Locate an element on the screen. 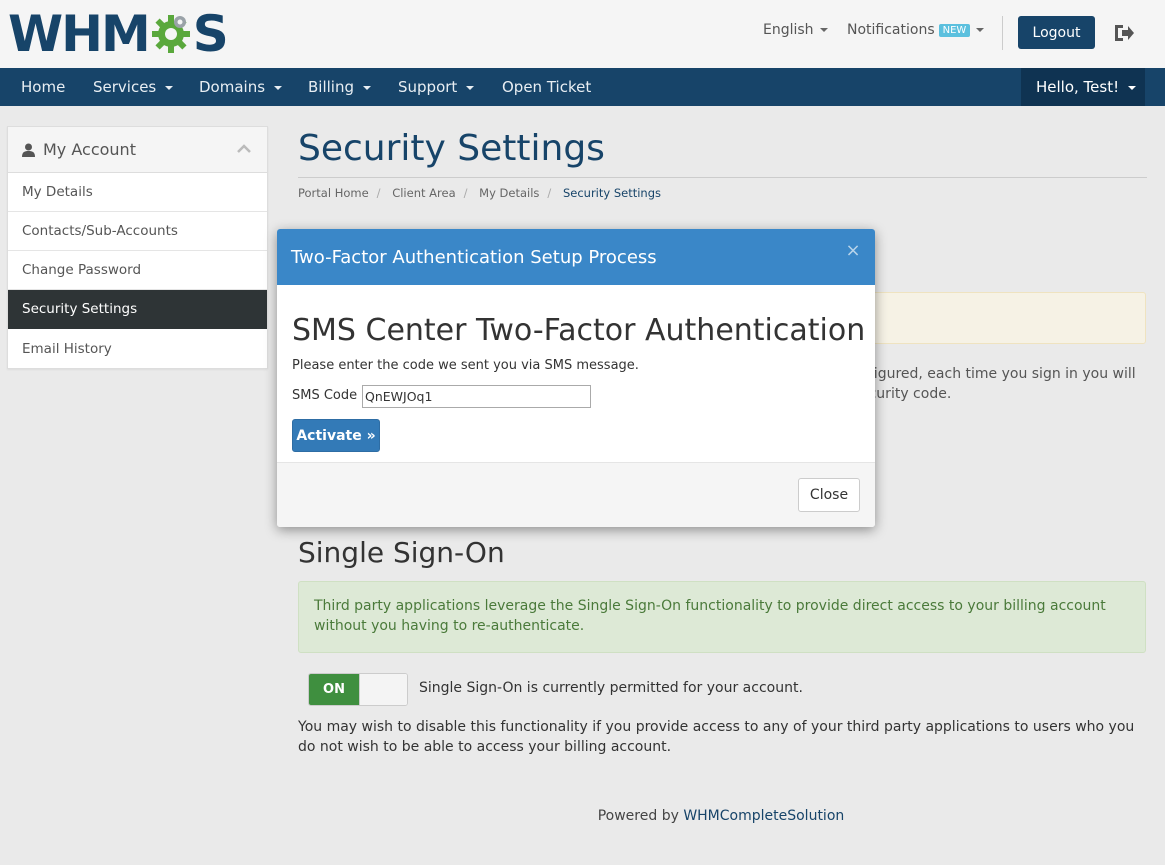  sidebar-item-label: Security Settings is located at coordinates (80, 309).